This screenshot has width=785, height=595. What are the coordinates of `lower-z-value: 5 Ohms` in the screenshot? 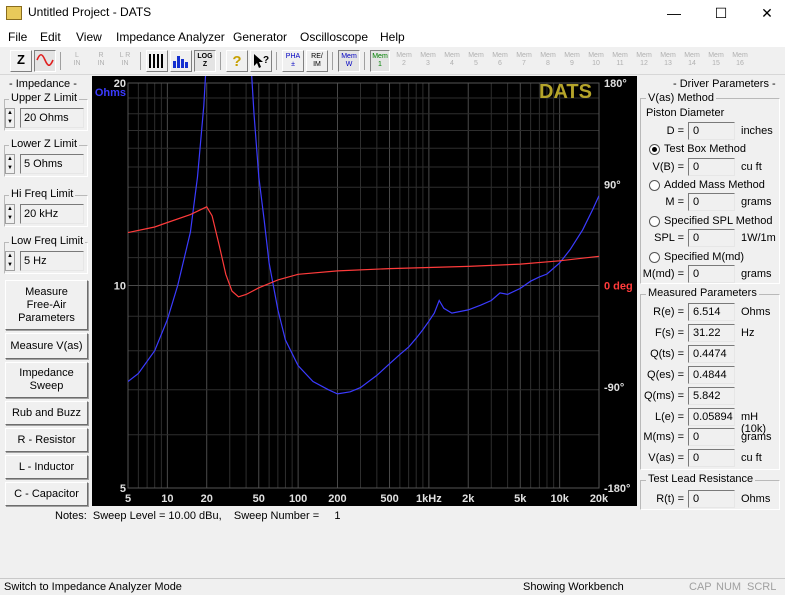 It's located at (52, 164).